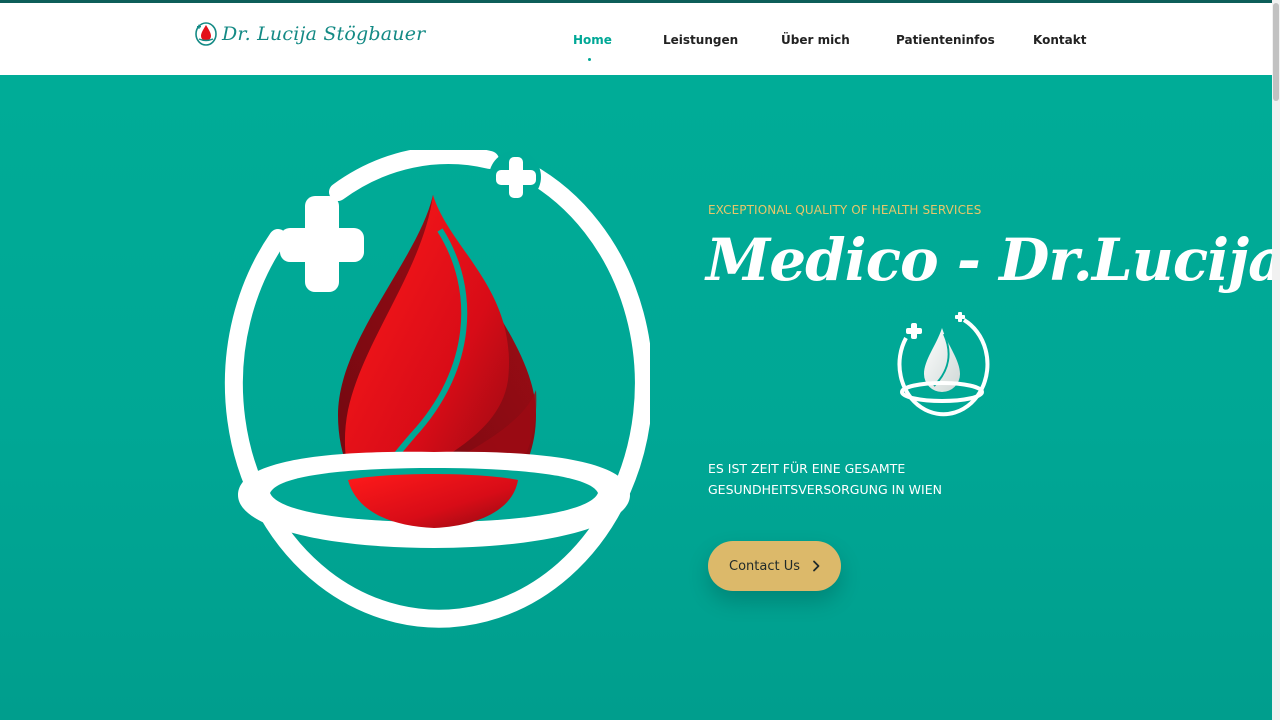  Describe the element at coordinates (816, 566) in the screenshot. I see `chevron-right-icon` at that location.